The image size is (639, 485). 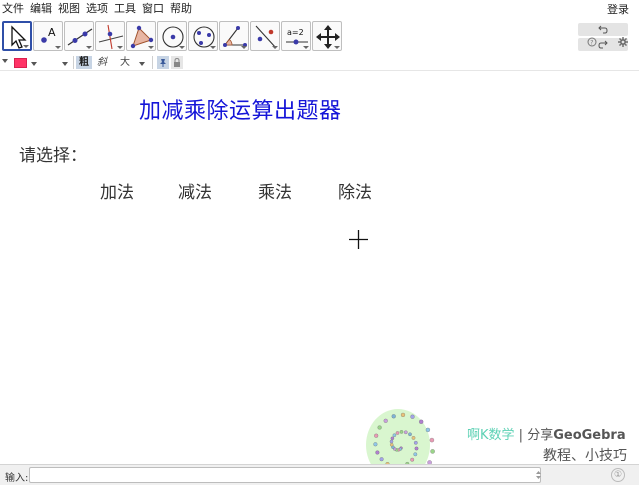 I want to click on angle-tool-button, so click(x=234, y=36).